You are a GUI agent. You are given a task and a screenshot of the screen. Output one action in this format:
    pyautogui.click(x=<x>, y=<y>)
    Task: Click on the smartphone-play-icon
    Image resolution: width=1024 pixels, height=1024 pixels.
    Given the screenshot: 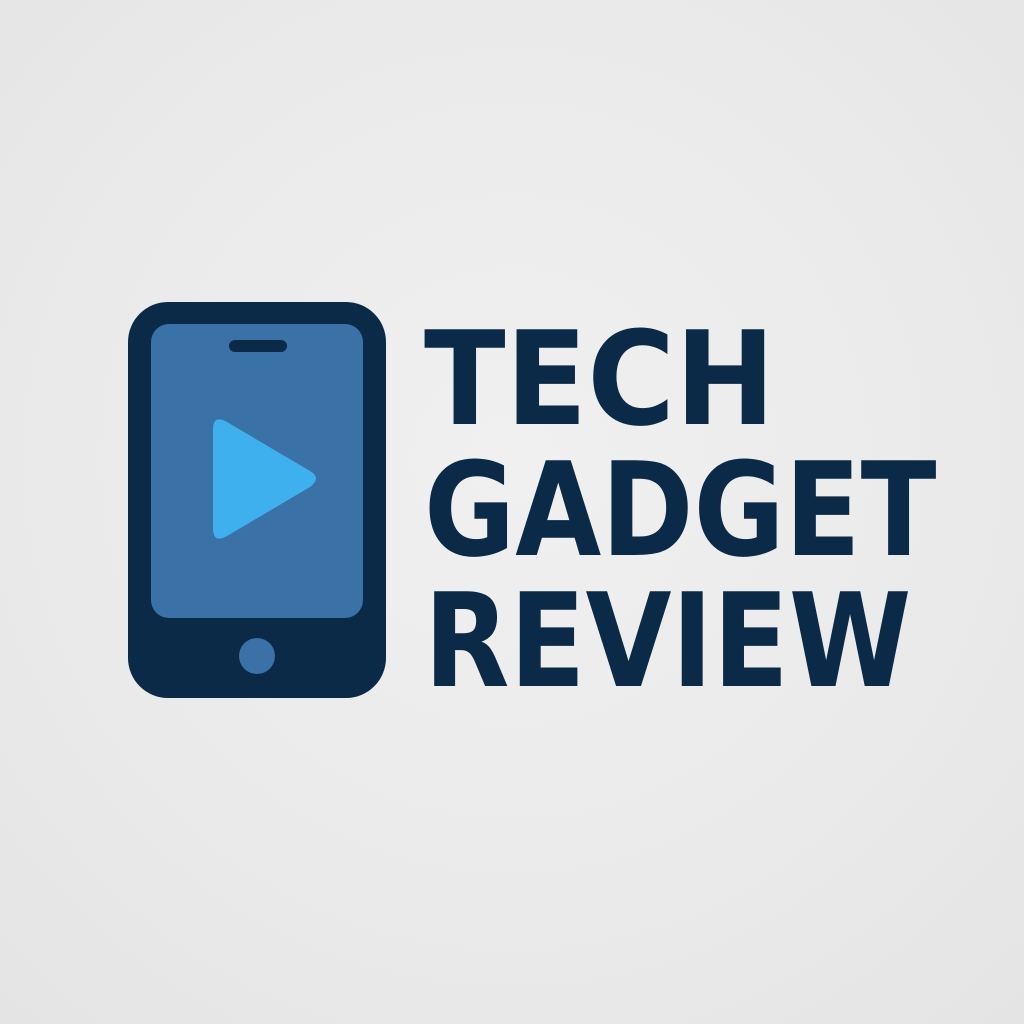 What is the action you would take?
    pyautogui.click(x=257, y=500)
    